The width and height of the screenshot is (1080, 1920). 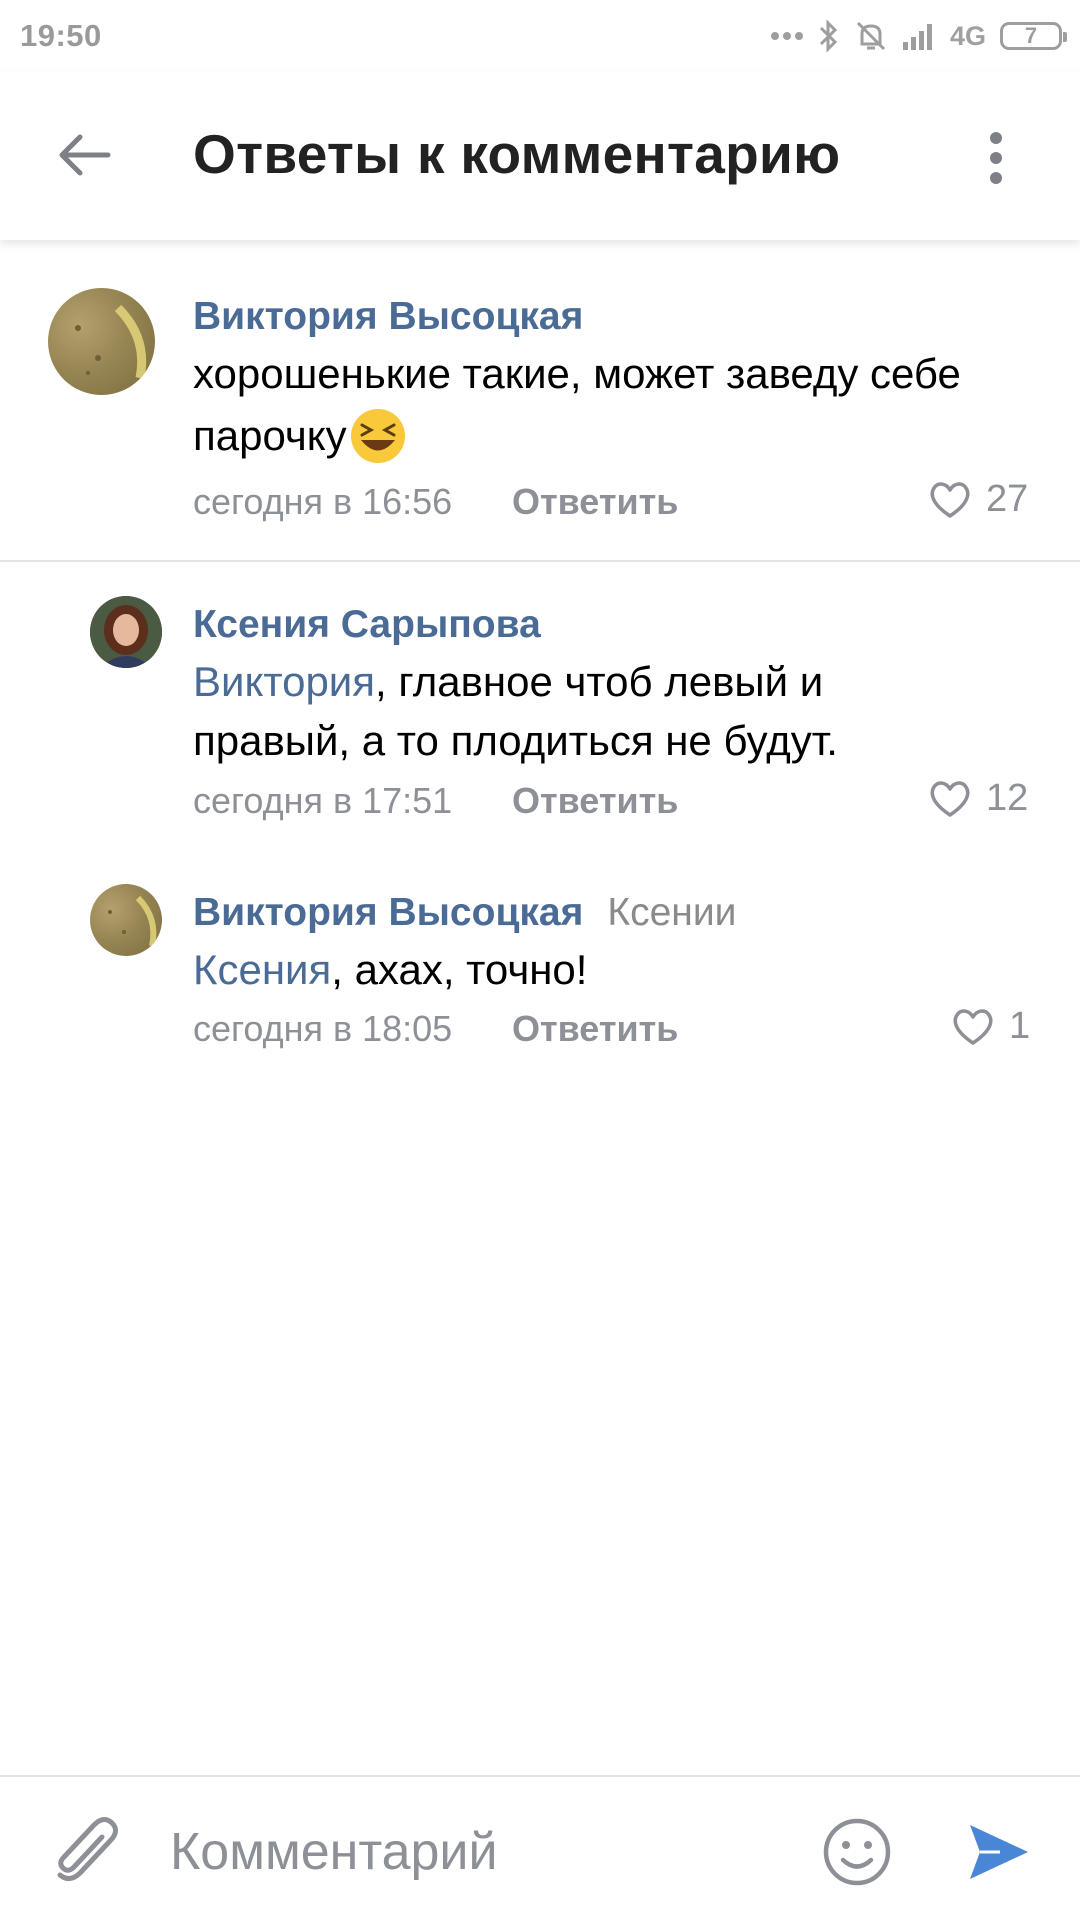 What do you see at coordinates (671, 912) in the screenshot?
I see `reply-to-label: Ксении` at bounding box center [671, 912].